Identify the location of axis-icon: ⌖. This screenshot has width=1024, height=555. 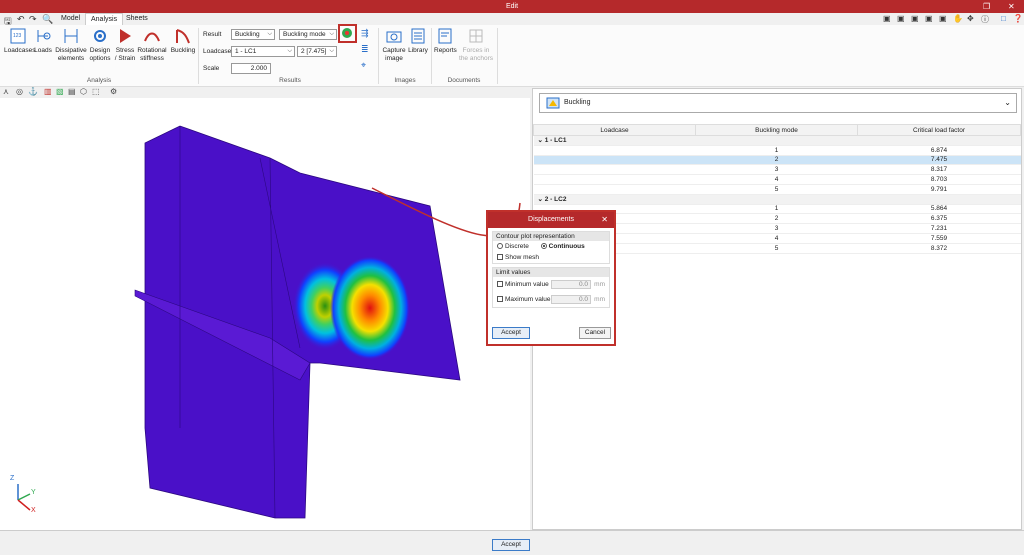
(363, 65).